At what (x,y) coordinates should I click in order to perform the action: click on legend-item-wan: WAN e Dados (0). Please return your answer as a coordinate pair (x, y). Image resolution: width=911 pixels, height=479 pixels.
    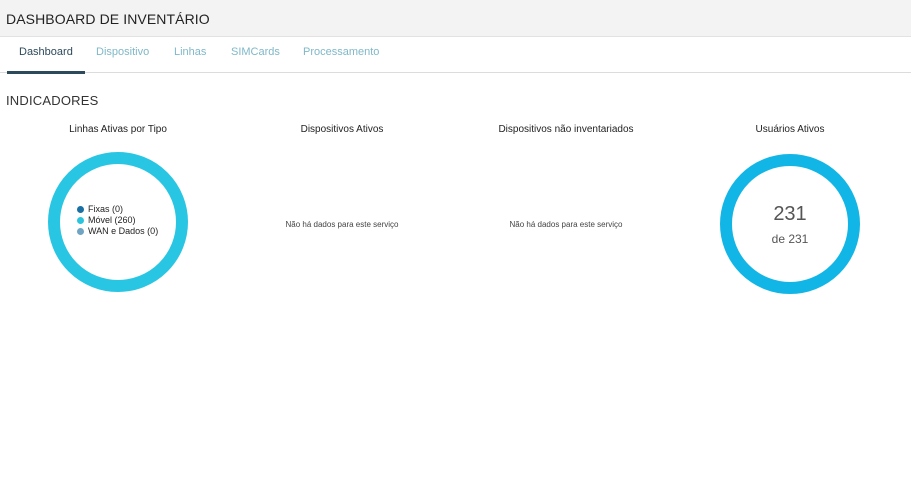
    Looking at the image, I should click on (117, 231).